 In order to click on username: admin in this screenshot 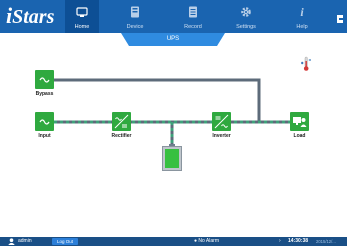, I will do `click(25, 241)`.